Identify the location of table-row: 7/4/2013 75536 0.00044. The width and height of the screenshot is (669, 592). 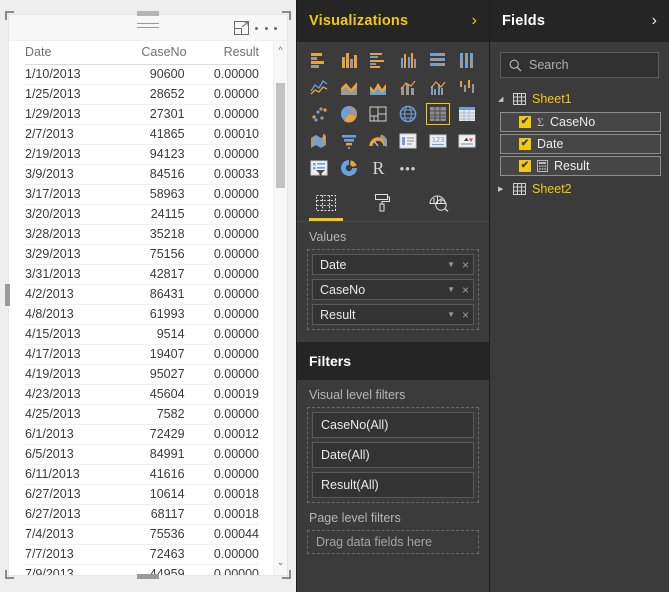
(142, 534).